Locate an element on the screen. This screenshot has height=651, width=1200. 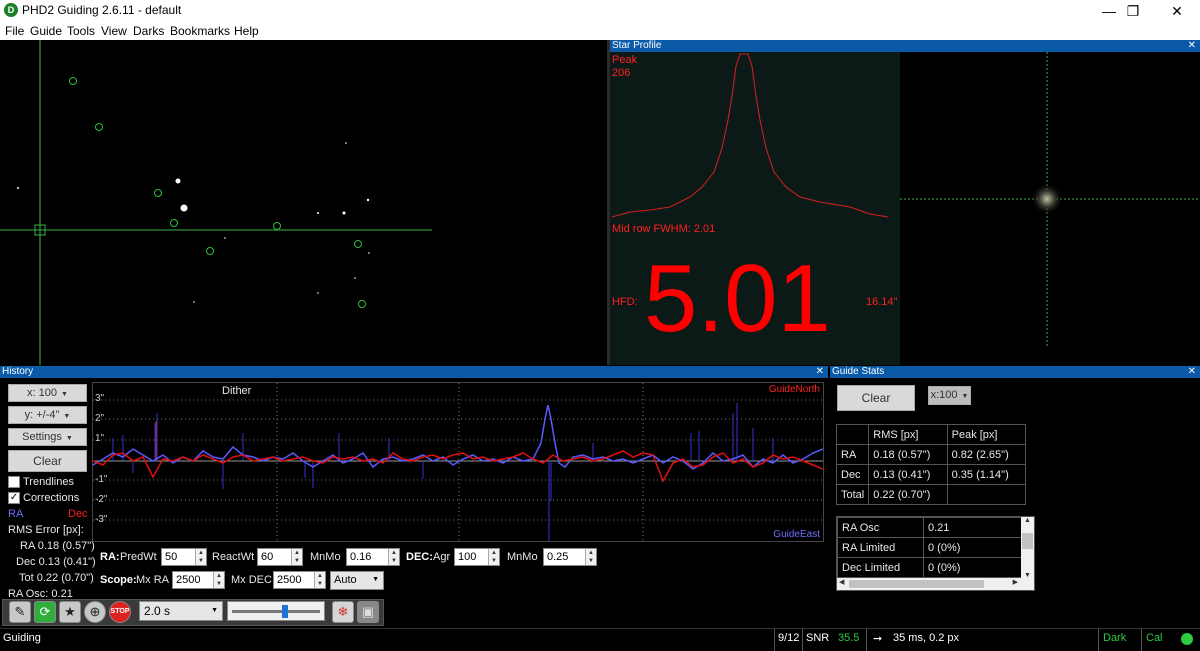
table-row: Dec Limited 0 (0%) is located at coordinates (930, 567).